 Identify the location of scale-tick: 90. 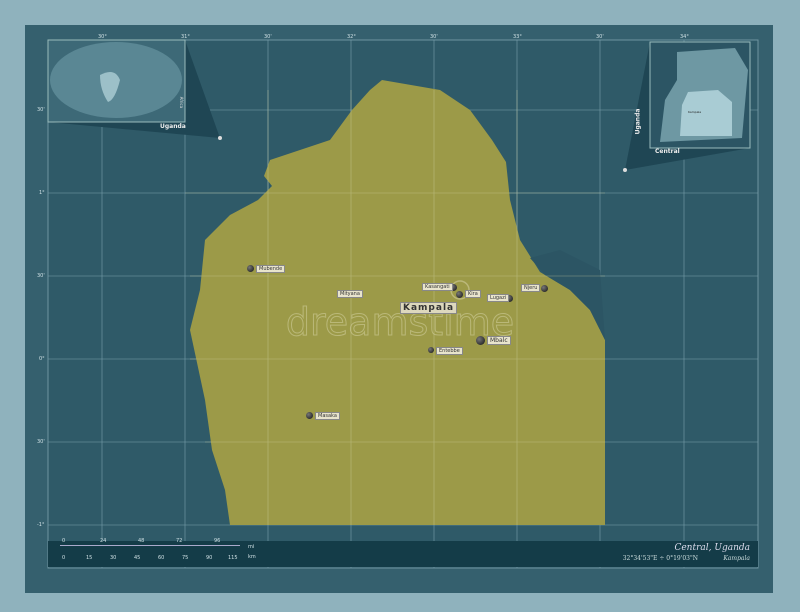
(209, 558).